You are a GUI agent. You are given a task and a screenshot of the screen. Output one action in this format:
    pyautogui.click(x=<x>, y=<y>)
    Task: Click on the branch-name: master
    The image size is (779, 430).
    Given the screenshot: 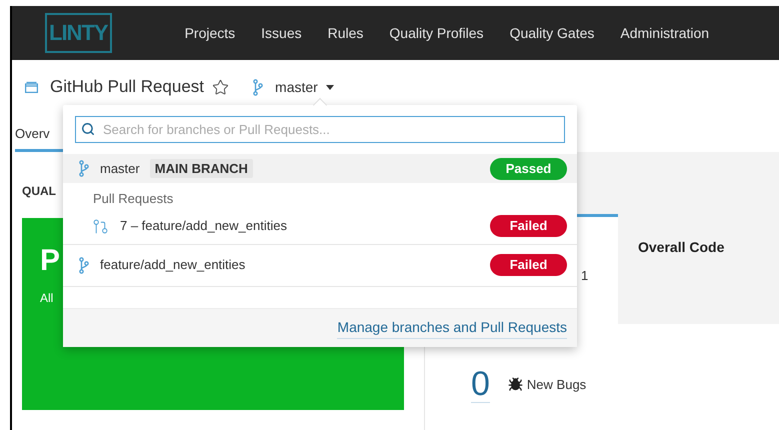 What is the action you would take?
    pyautogui.click(x=120, y=169)
    